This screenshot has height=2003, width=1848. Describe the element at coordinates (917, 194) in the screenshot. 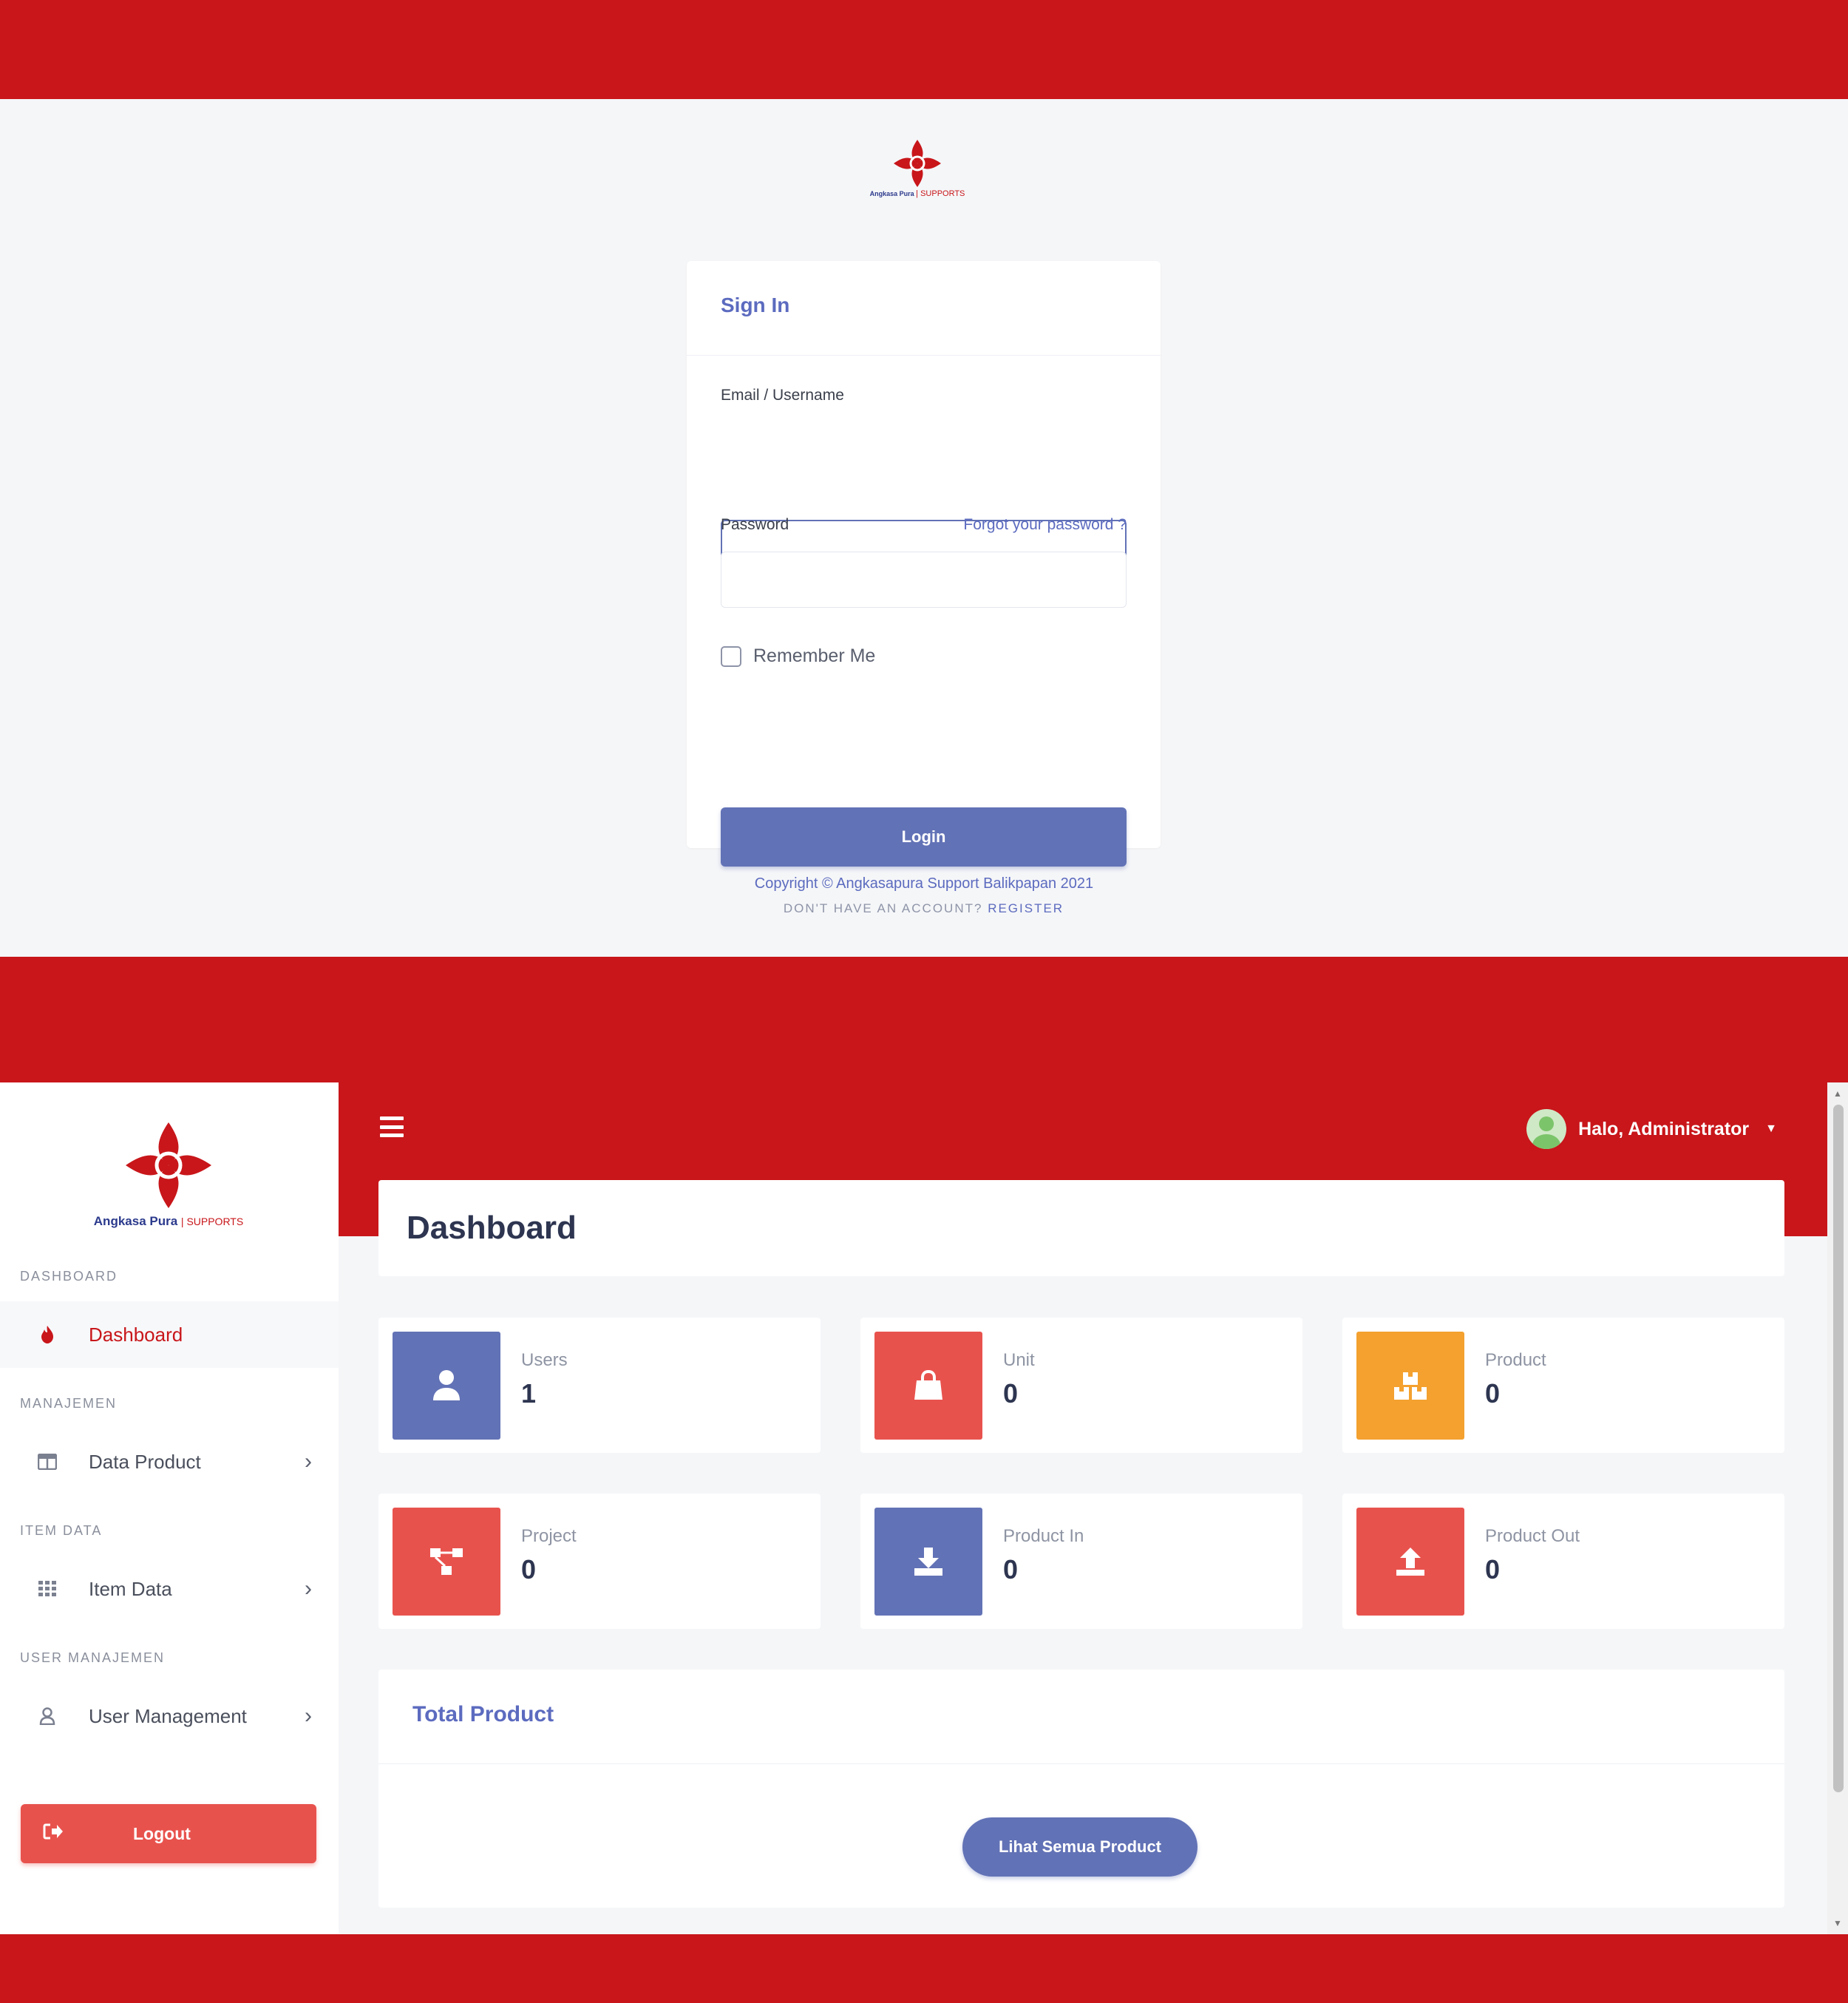

I see `brand-logo-text: Angkasa Pura | SUPPORTS` at that location.